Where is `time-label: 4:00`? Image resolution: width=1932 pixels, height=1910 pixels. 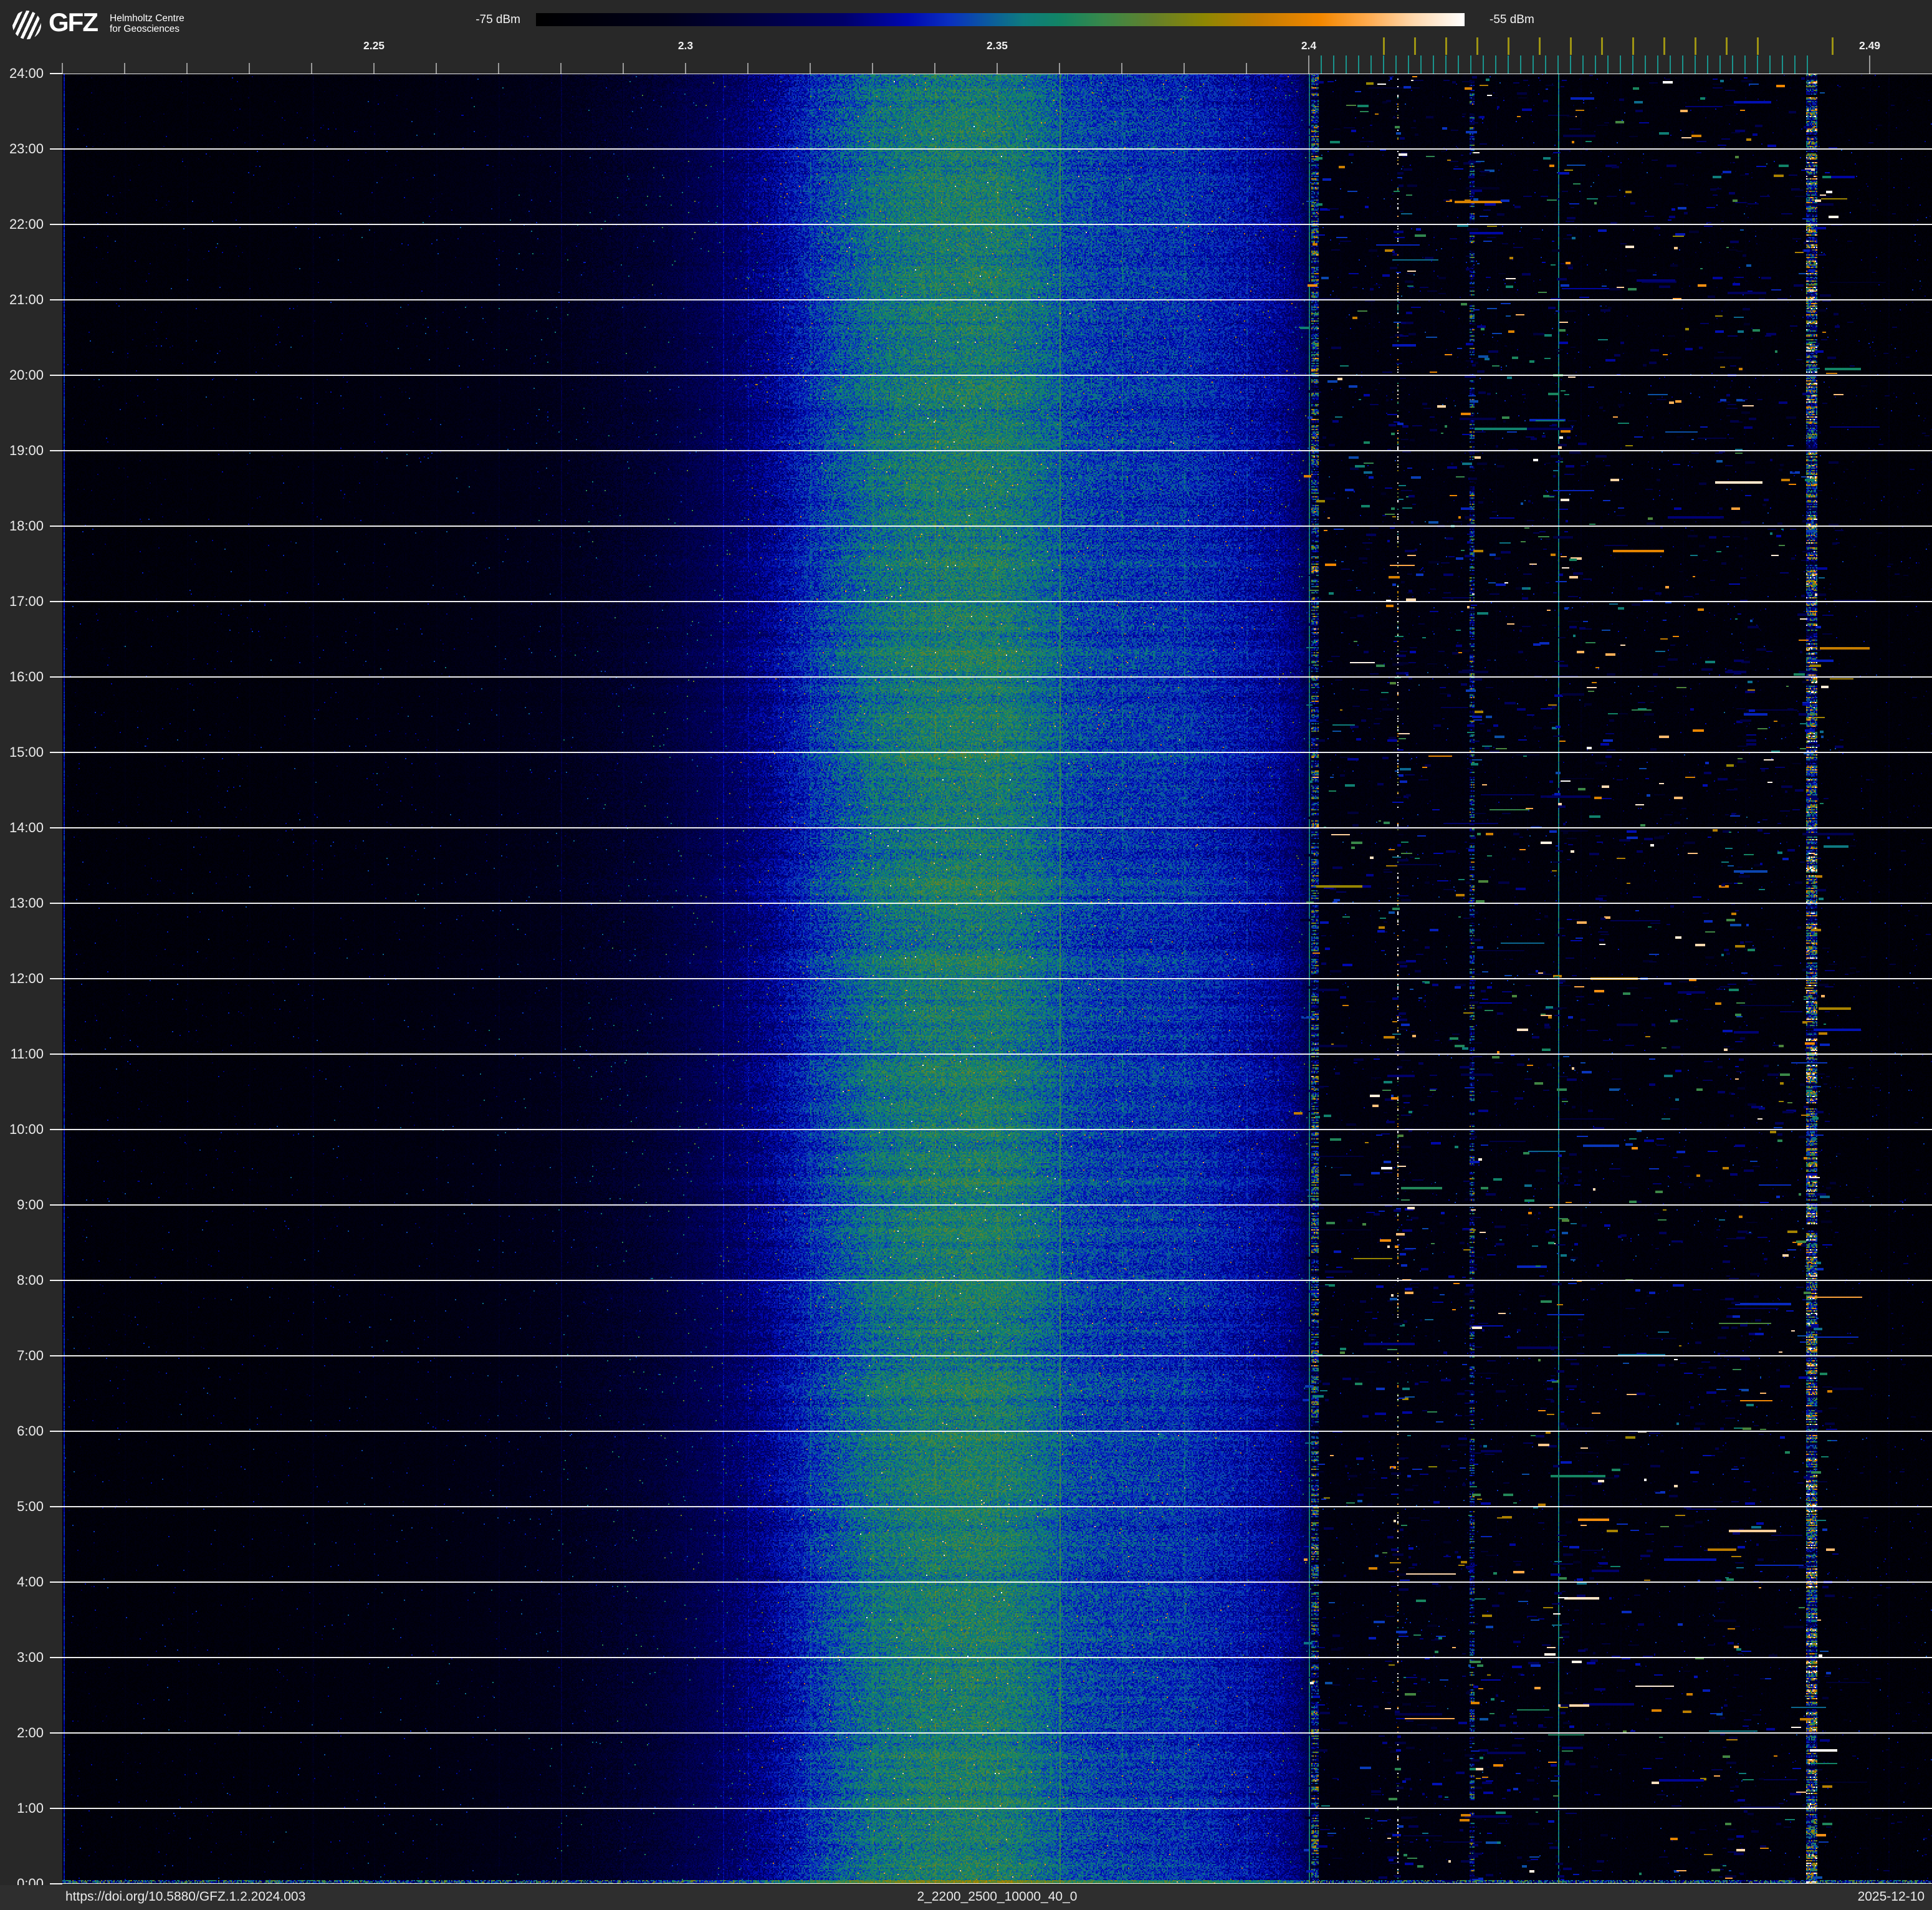
time-label: 4:00 is located at coordinates (30, 1582).